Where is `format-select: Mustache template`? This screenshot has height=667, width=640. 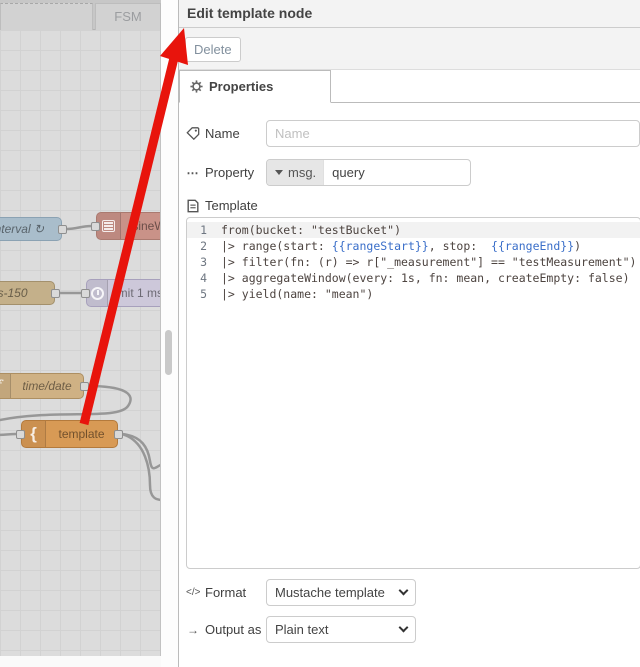 format-select: Mustache template is located at coordinates (341, 592).